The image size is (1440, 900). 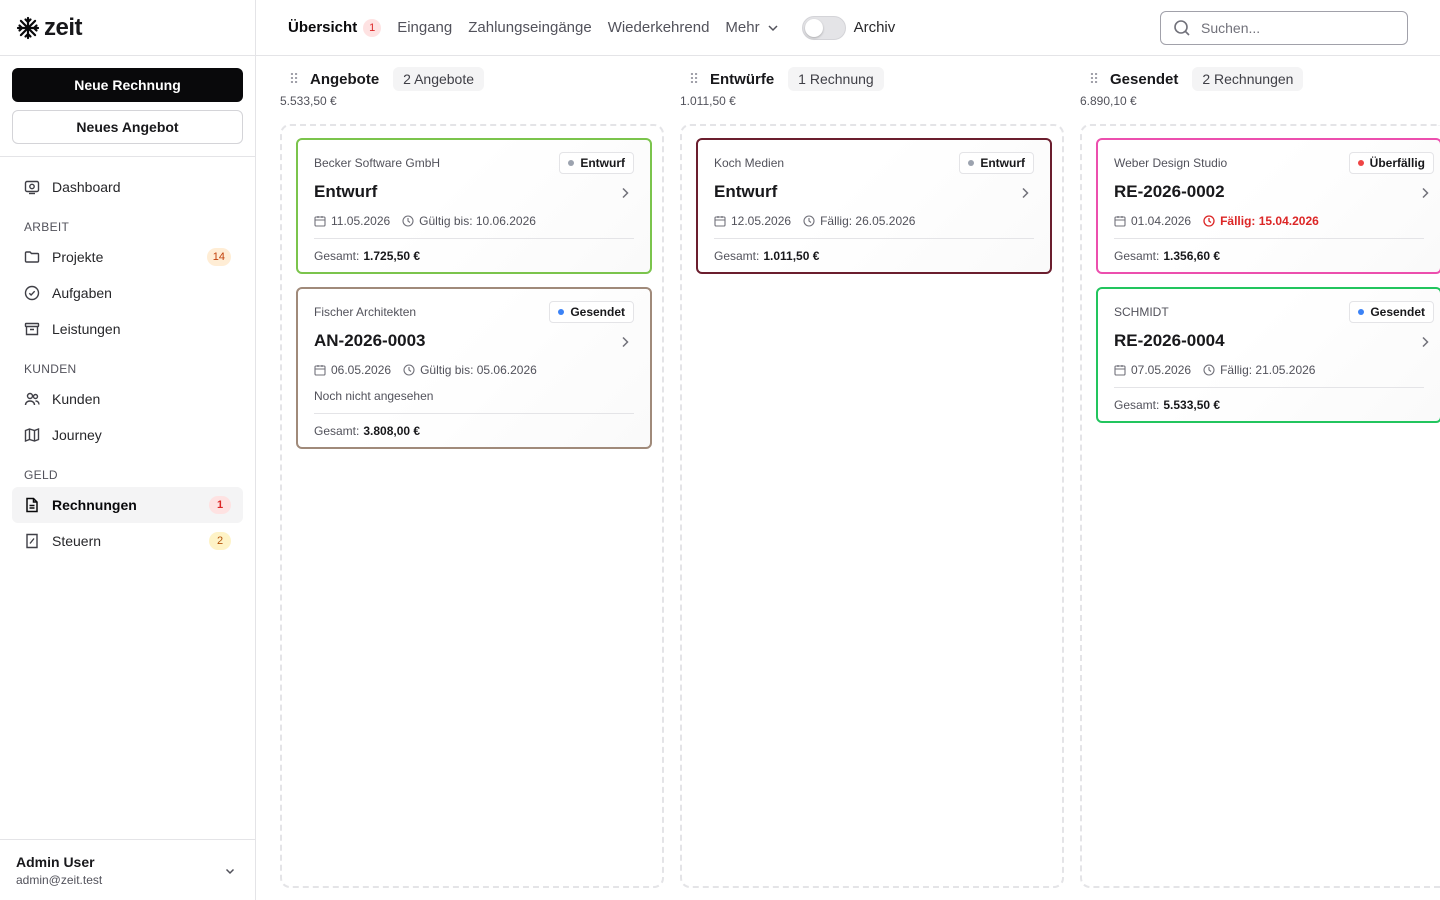 I want to click on sidebar-item-rechnungen: Rechnungen 1, so click(x=127, y=505).